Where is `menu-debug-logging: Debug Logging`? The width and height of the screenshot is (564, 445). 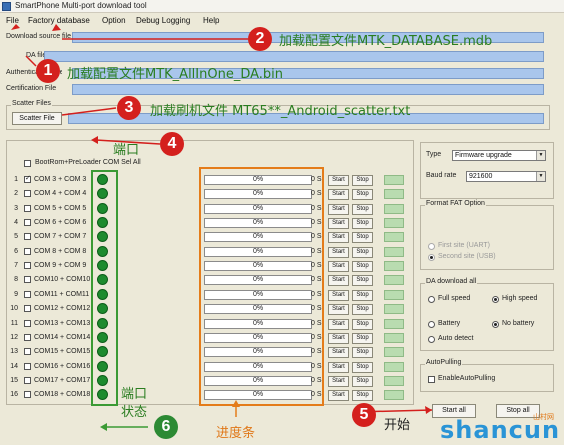 menu-debug-logging: Debug Logging is located at coordinates (163, 20).